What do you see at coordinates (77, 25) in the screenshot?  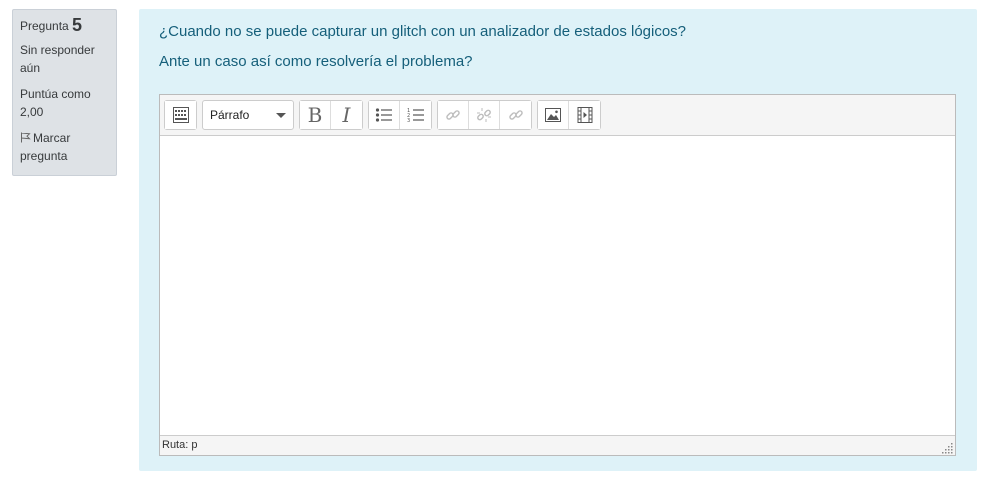 I see `question-number-value: 5` at bounding box center [77, 25].